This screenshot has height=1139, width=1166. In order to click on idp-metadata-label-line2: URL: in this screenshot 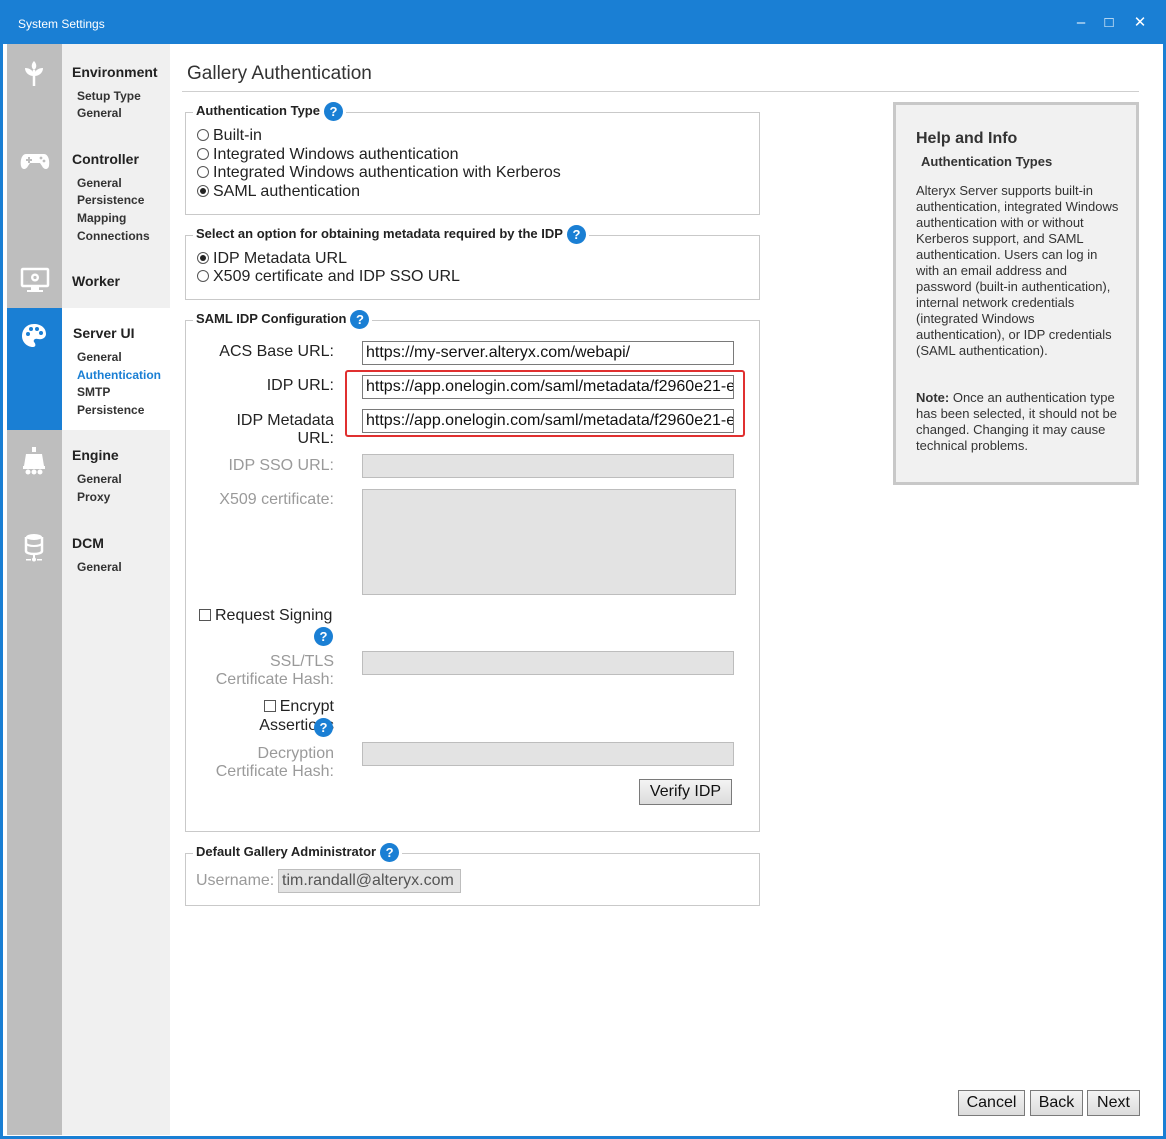, I will do `click(315, 438)`.